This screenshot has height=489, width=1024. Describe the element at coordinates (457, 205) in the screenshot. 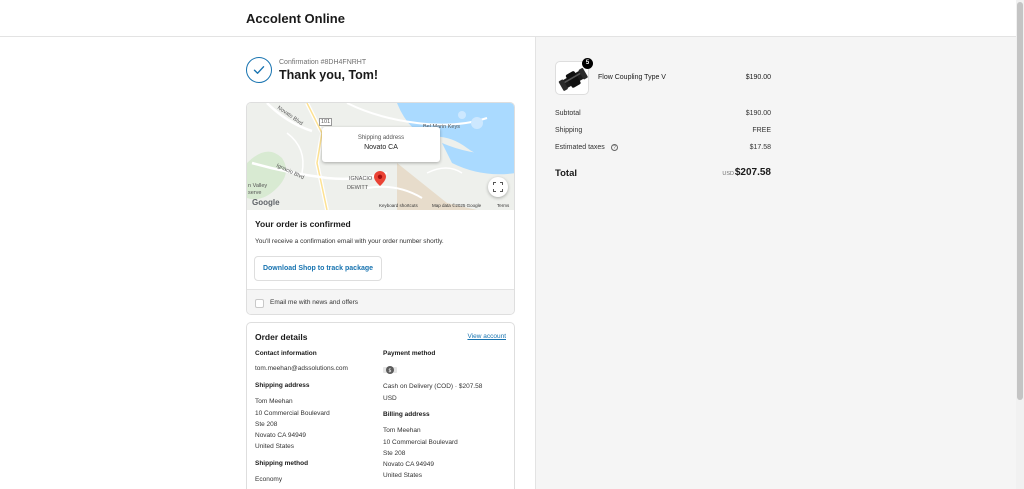

I see `map-data-attribution: Map data ©2025 Google` at that location.